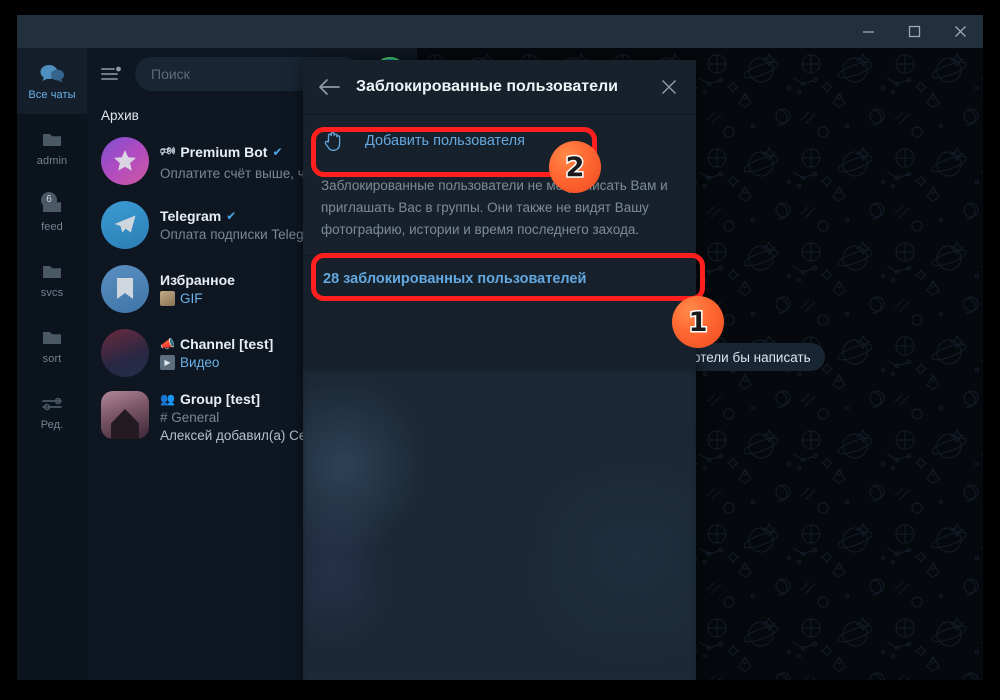  I want to click on premium-star-avatar, so click(125, 161).